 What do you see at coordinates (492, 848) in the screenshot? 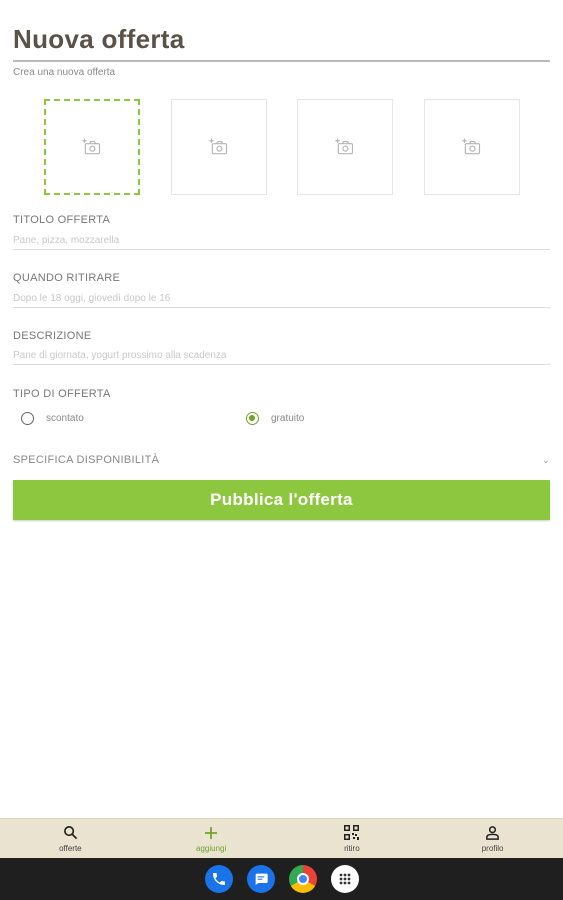
I see `nav-label: profilo` at bounding box center [492, 848].